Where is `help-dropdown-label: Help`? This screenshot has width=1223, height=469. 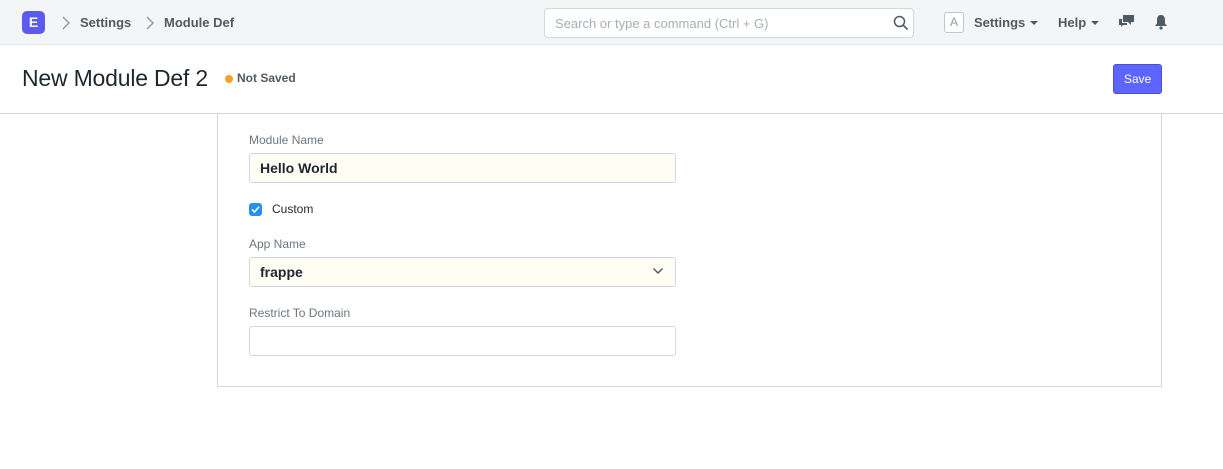
help-dropdown-label: Help is located at coordinates (1072, 22).